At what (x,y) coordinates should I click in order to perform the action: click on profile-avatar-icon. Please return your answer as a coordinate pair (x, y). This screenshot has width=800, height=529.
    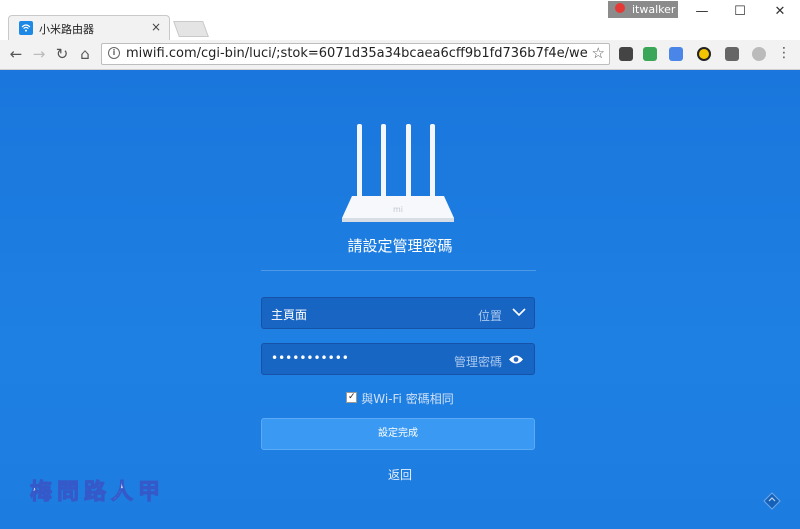
    Looking at the image, I should click on (620, 8).